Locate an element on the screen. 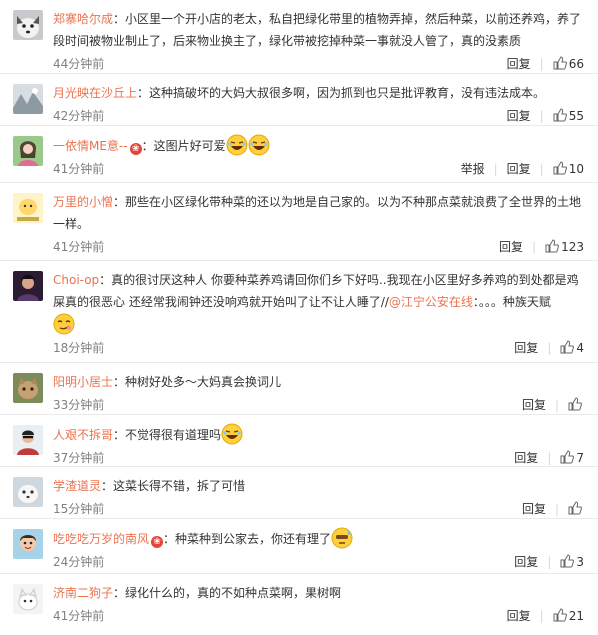 This screenshot has width=598, height=635. like-button: 3 is located at coordinates (572, 562).